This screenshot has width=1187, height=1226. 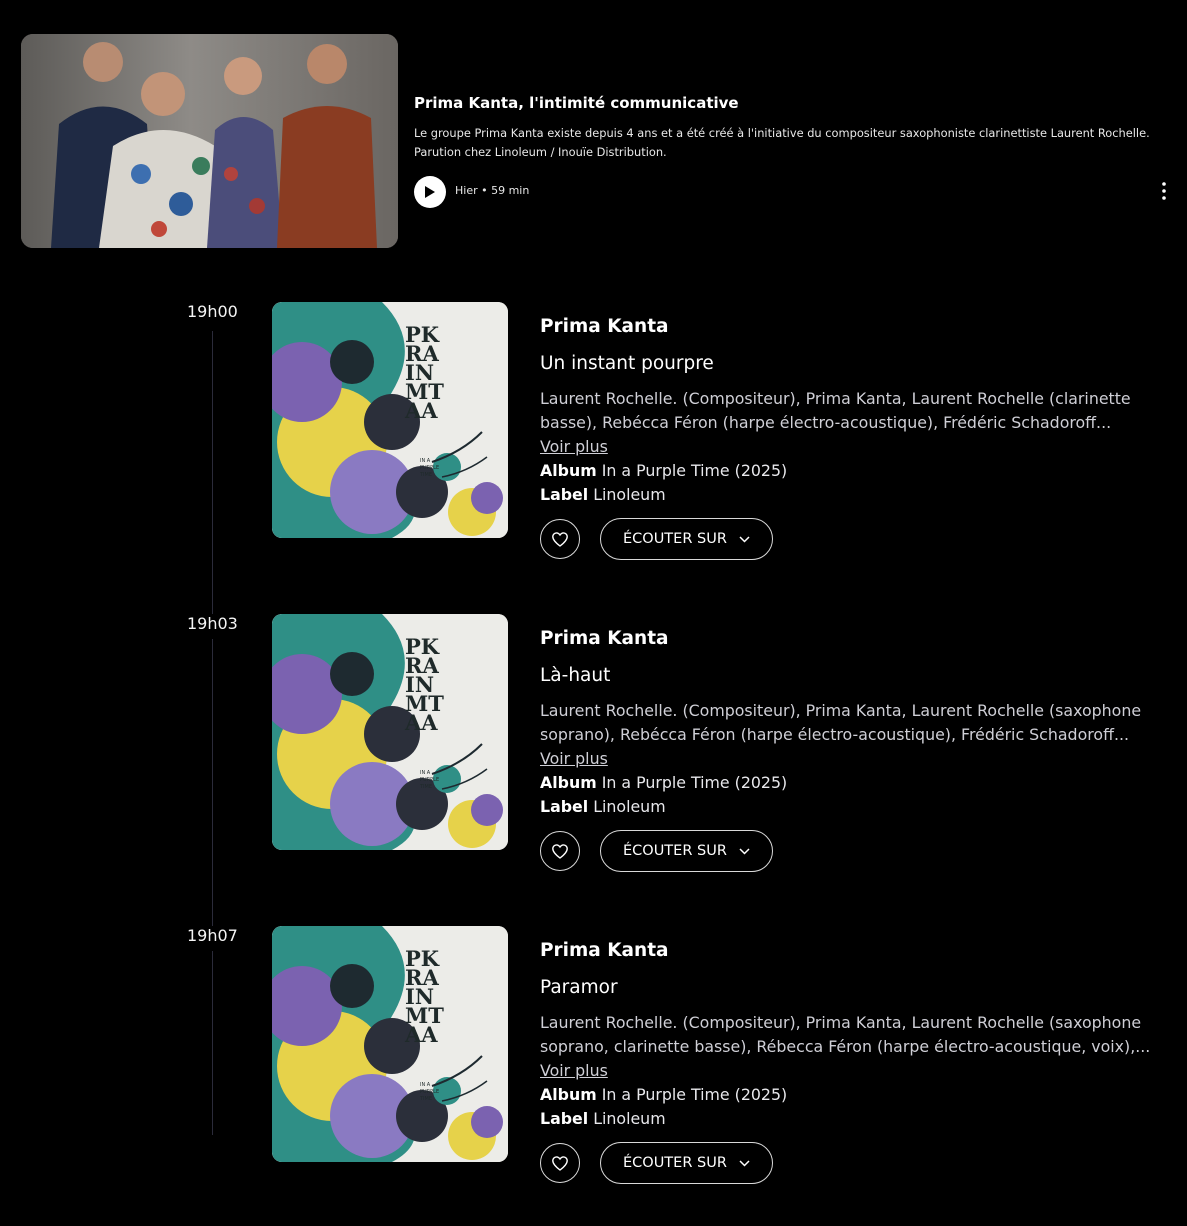 I want to click on track-title: Un instant pourpre, so click(x=627, y=363).